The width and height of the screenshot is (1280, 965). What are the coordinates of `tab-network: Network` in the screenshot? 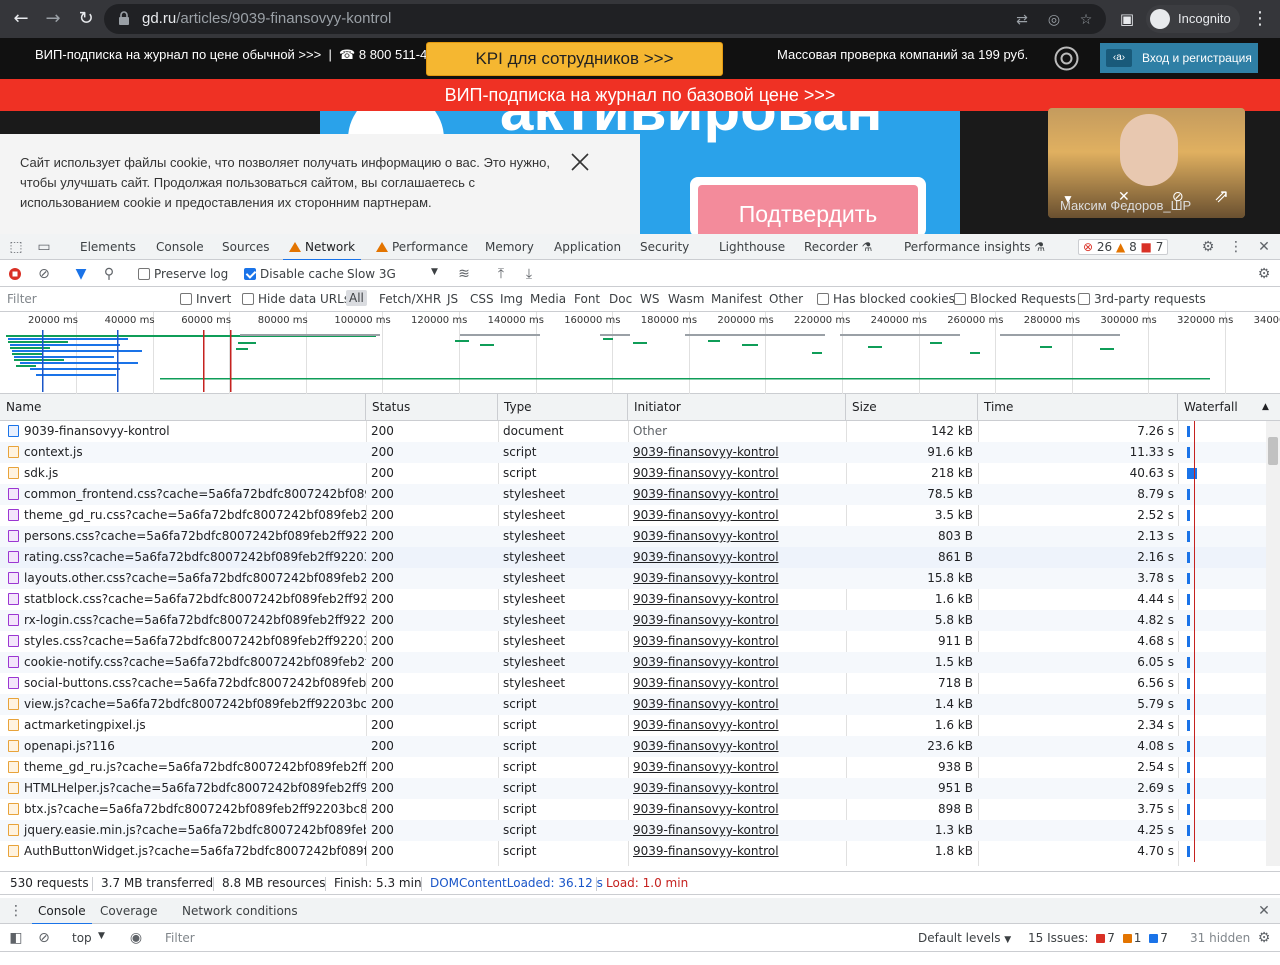 It's located at (322, 250).